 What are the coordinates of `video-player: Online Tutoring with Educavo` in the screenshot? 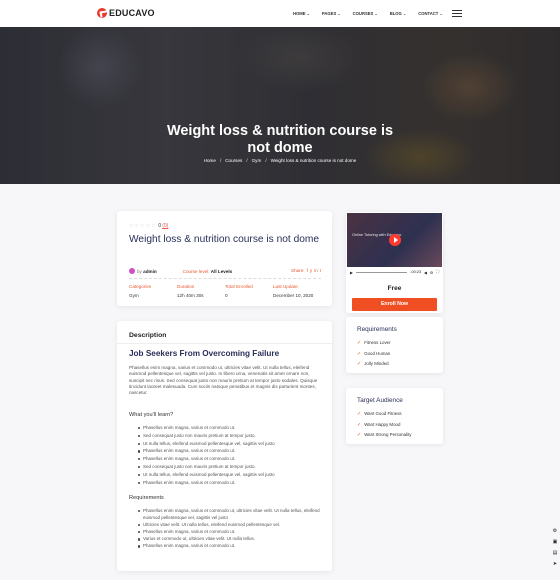 It's located at (394, 240).